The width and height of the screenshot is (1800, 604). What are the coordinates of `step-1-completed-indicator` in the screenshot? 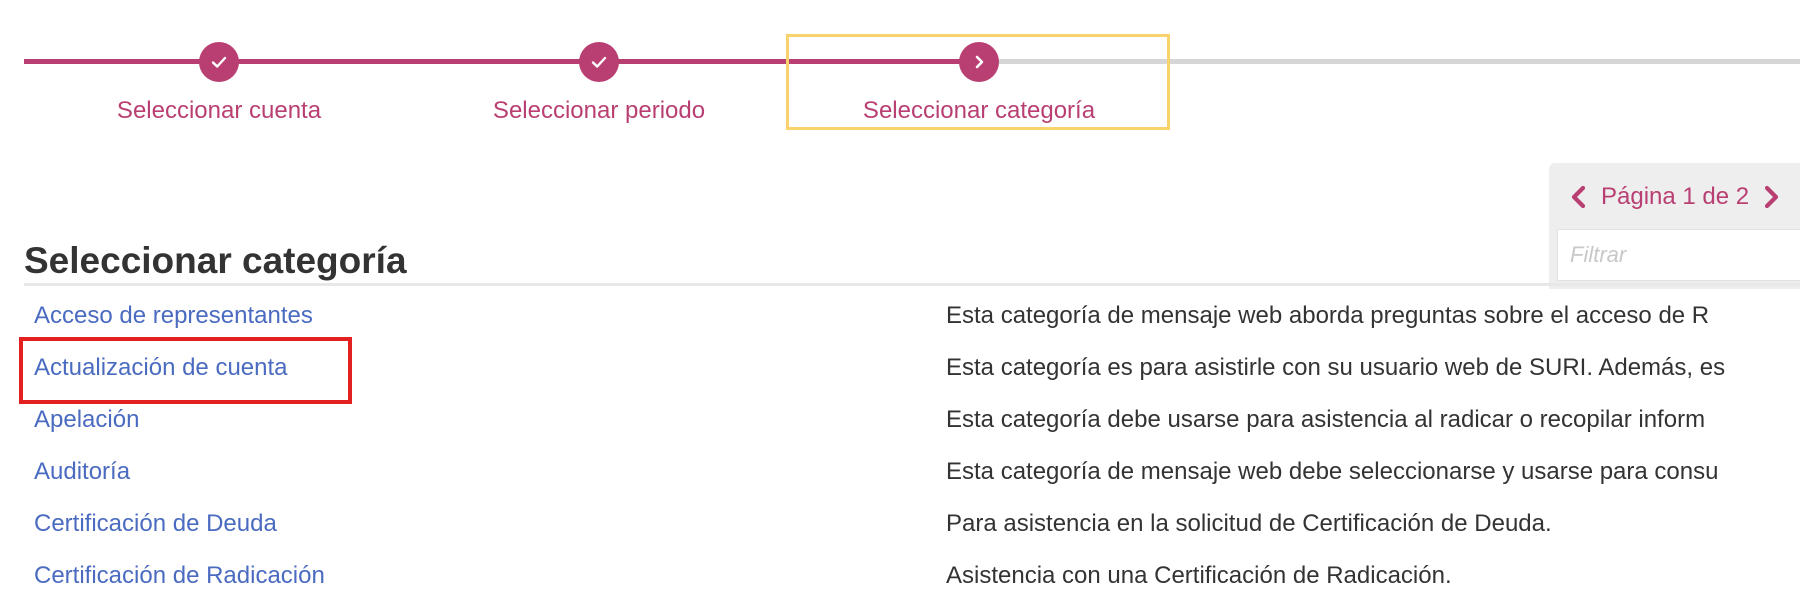 It's located at (219, 62).